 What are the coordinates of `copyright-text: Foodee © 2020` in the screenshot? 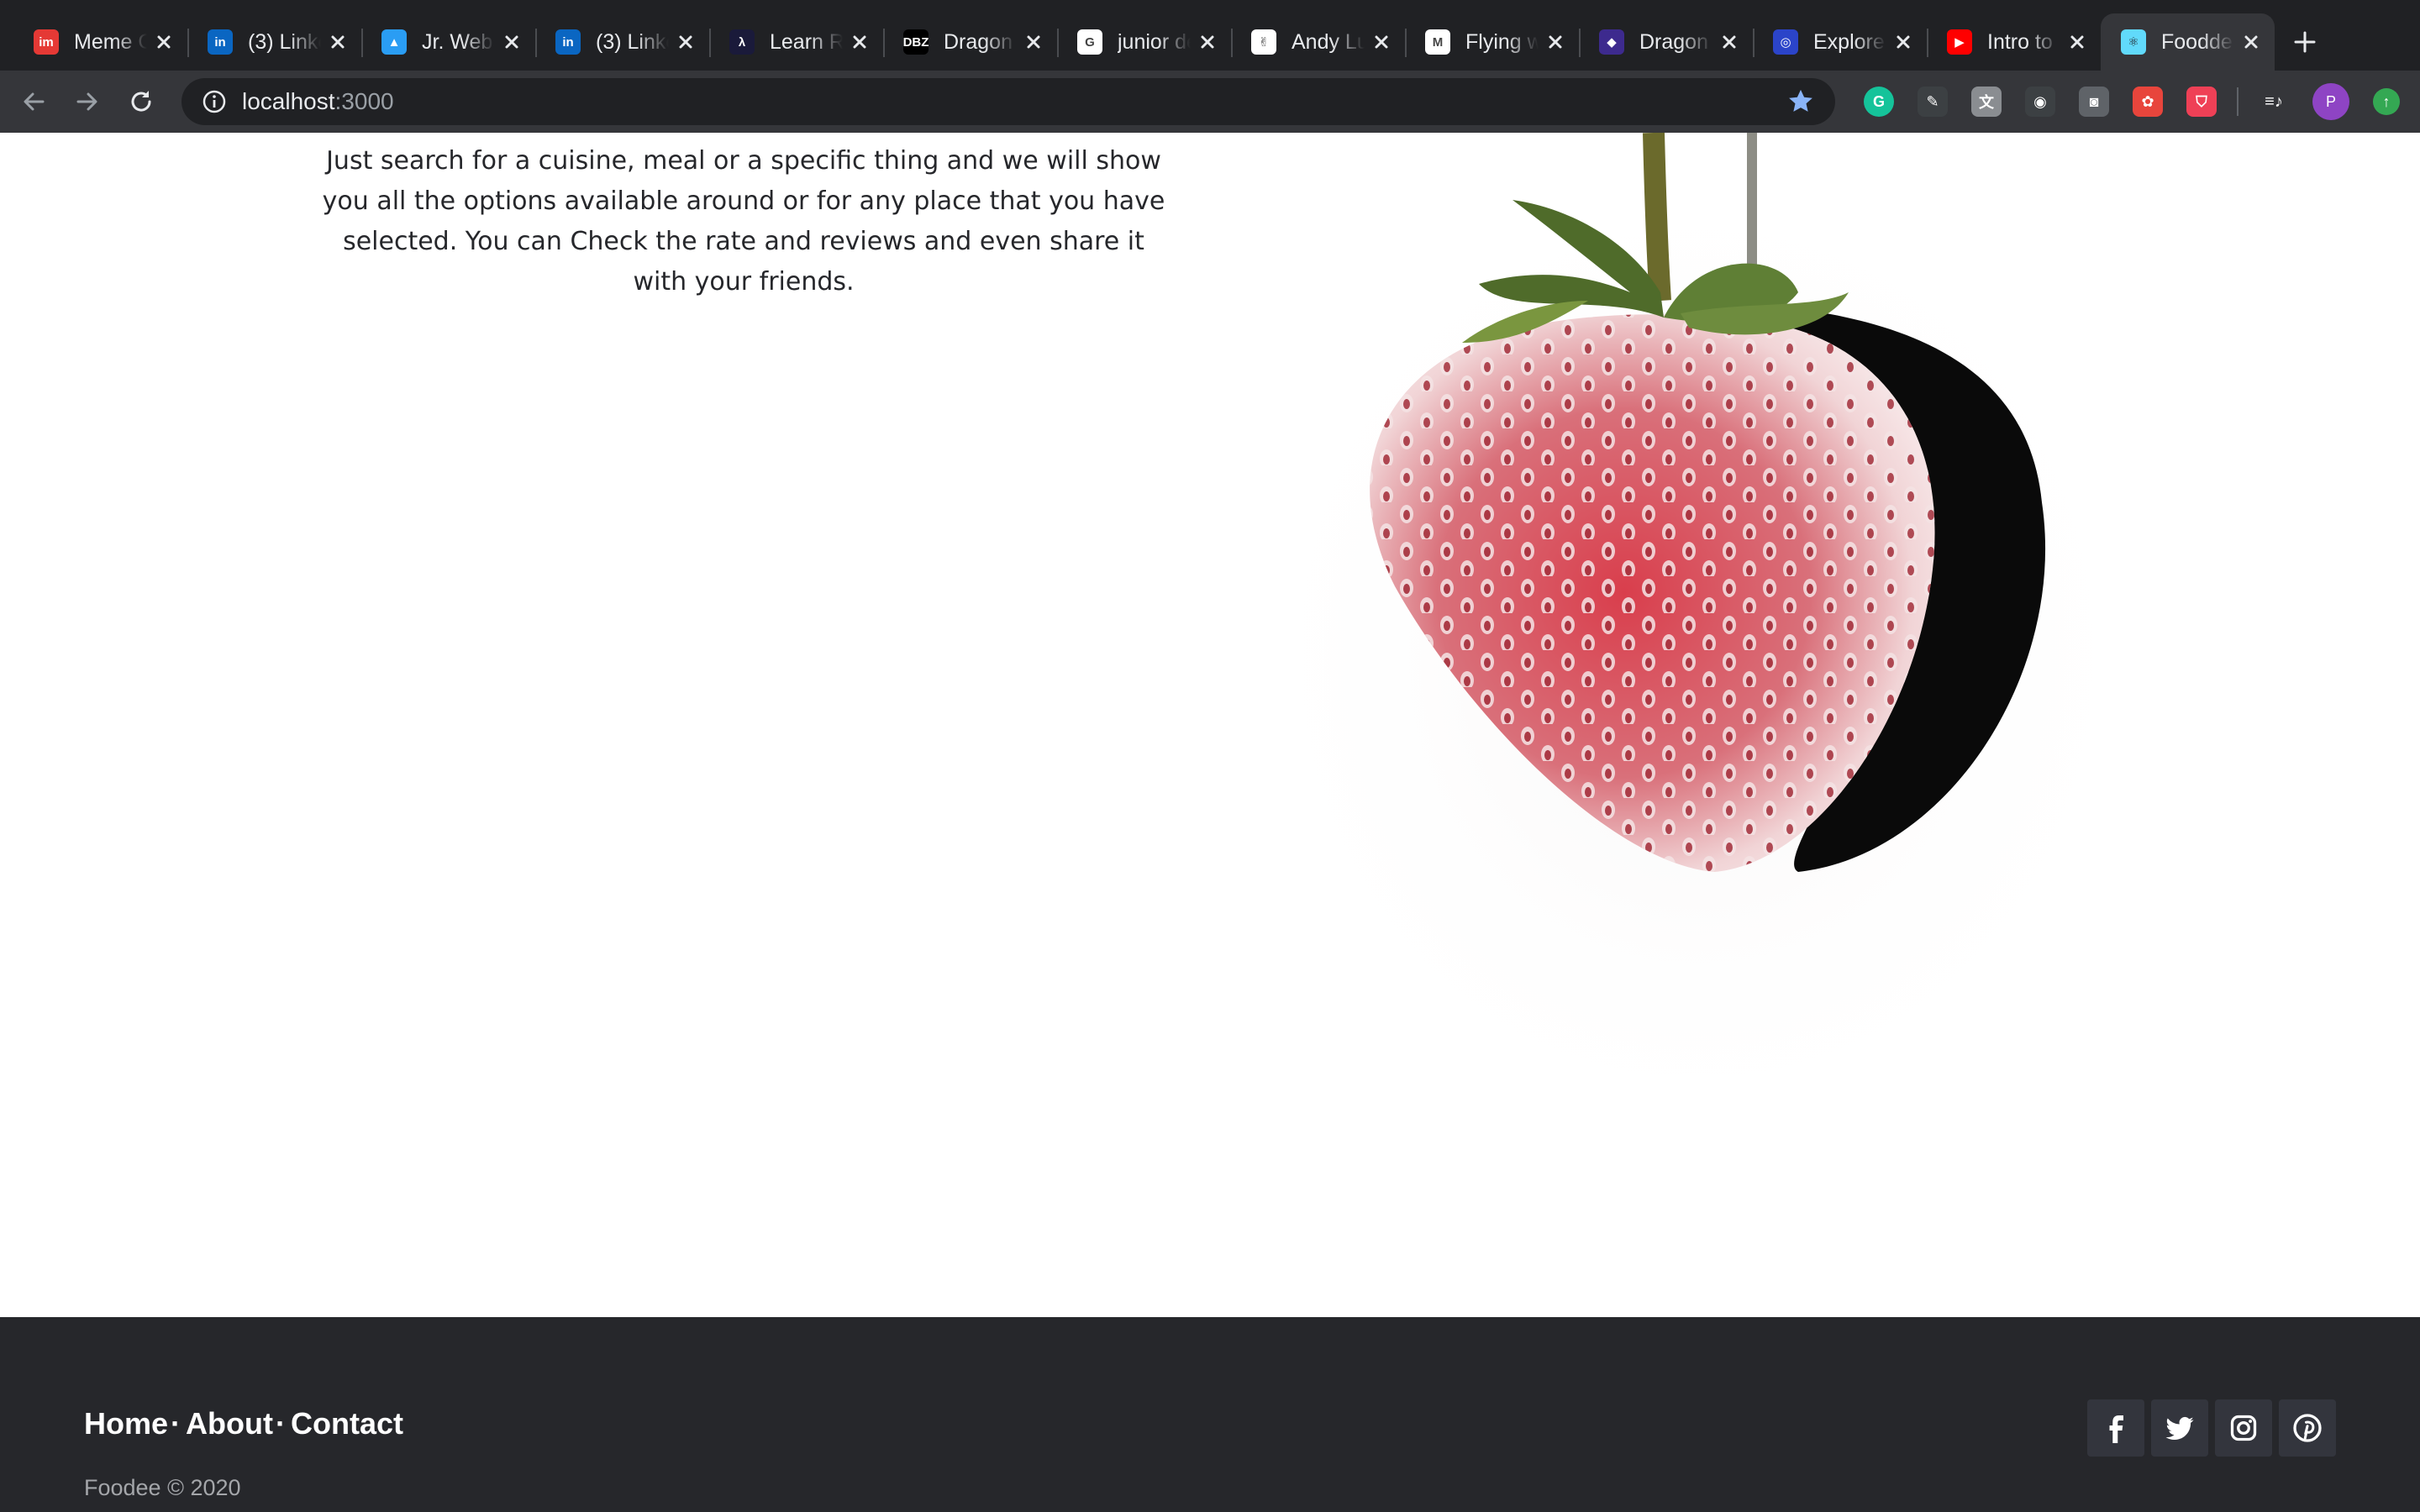 It's located at (162, 1487).